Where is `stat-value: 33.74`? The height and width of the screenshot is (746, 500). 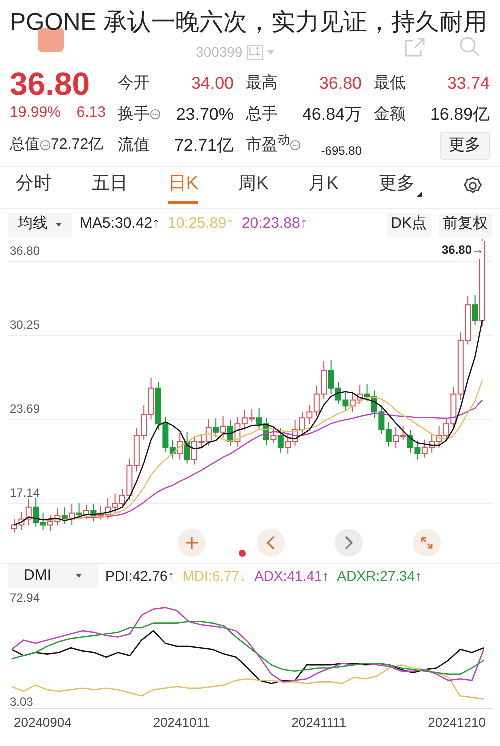
stat-value: 33.74 is located at coordinates (468, 84).